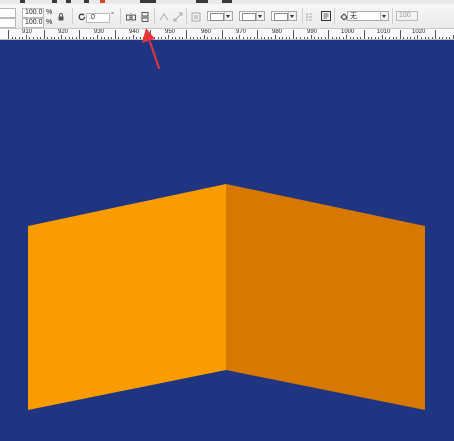  What do you see at coordinates (61, 17) in the screenshot?
I see `lock-ratio-icon` at bounding box center [61, 17].